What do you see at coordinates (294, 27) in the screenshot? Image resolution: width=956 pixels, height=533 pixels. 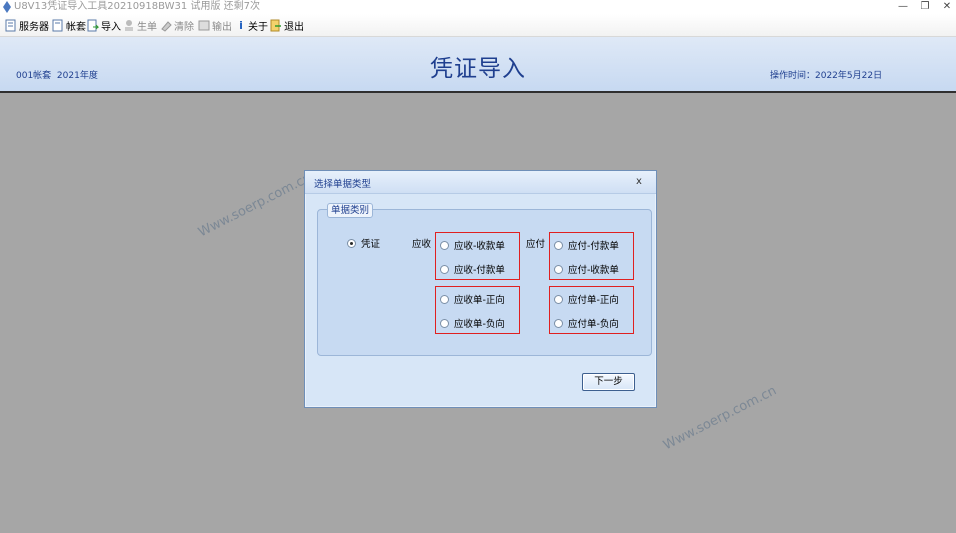 I see `toolbar-exit-label: 退出` at bounding box center [294, 27].